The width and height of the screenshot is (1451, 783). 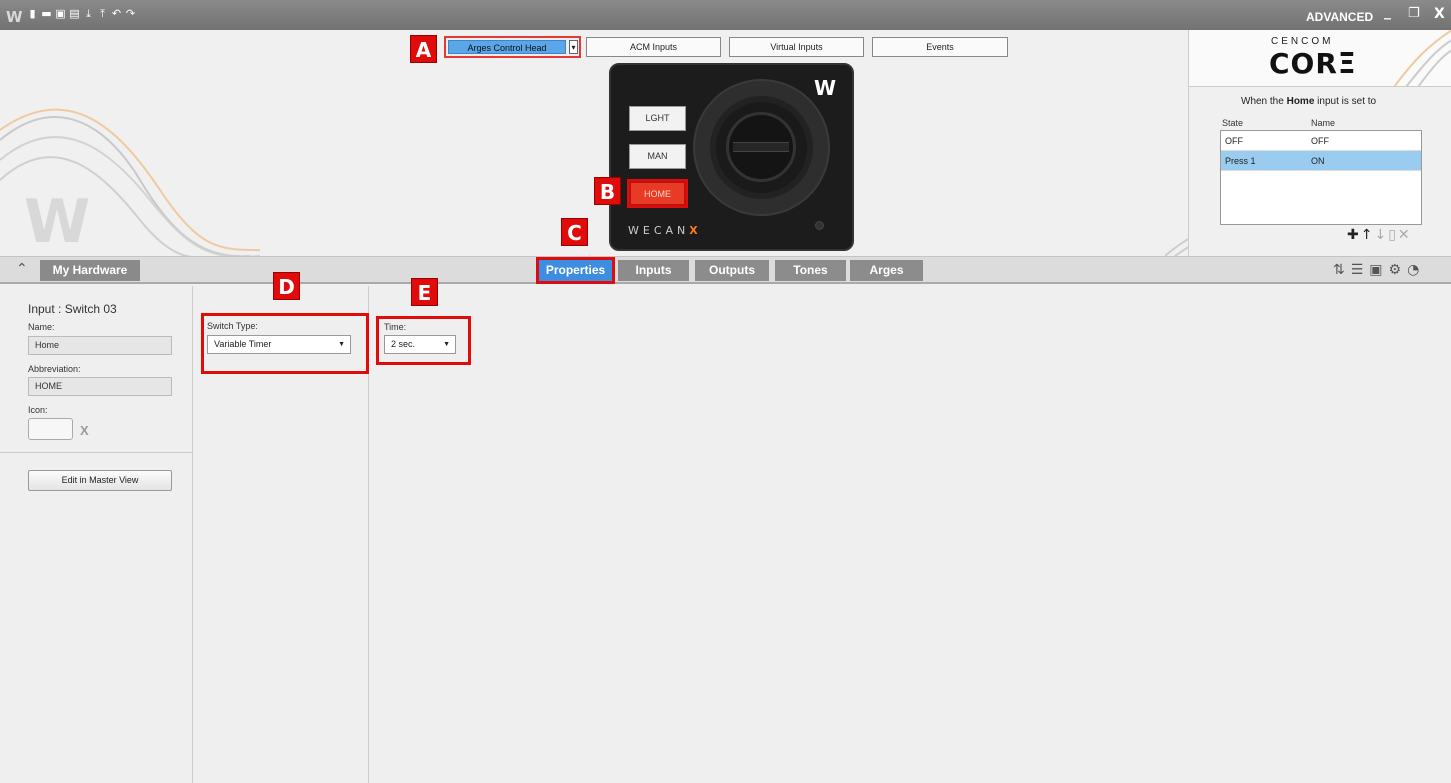 I want to click on open-icon: ▬, so click(x=46, y=14).